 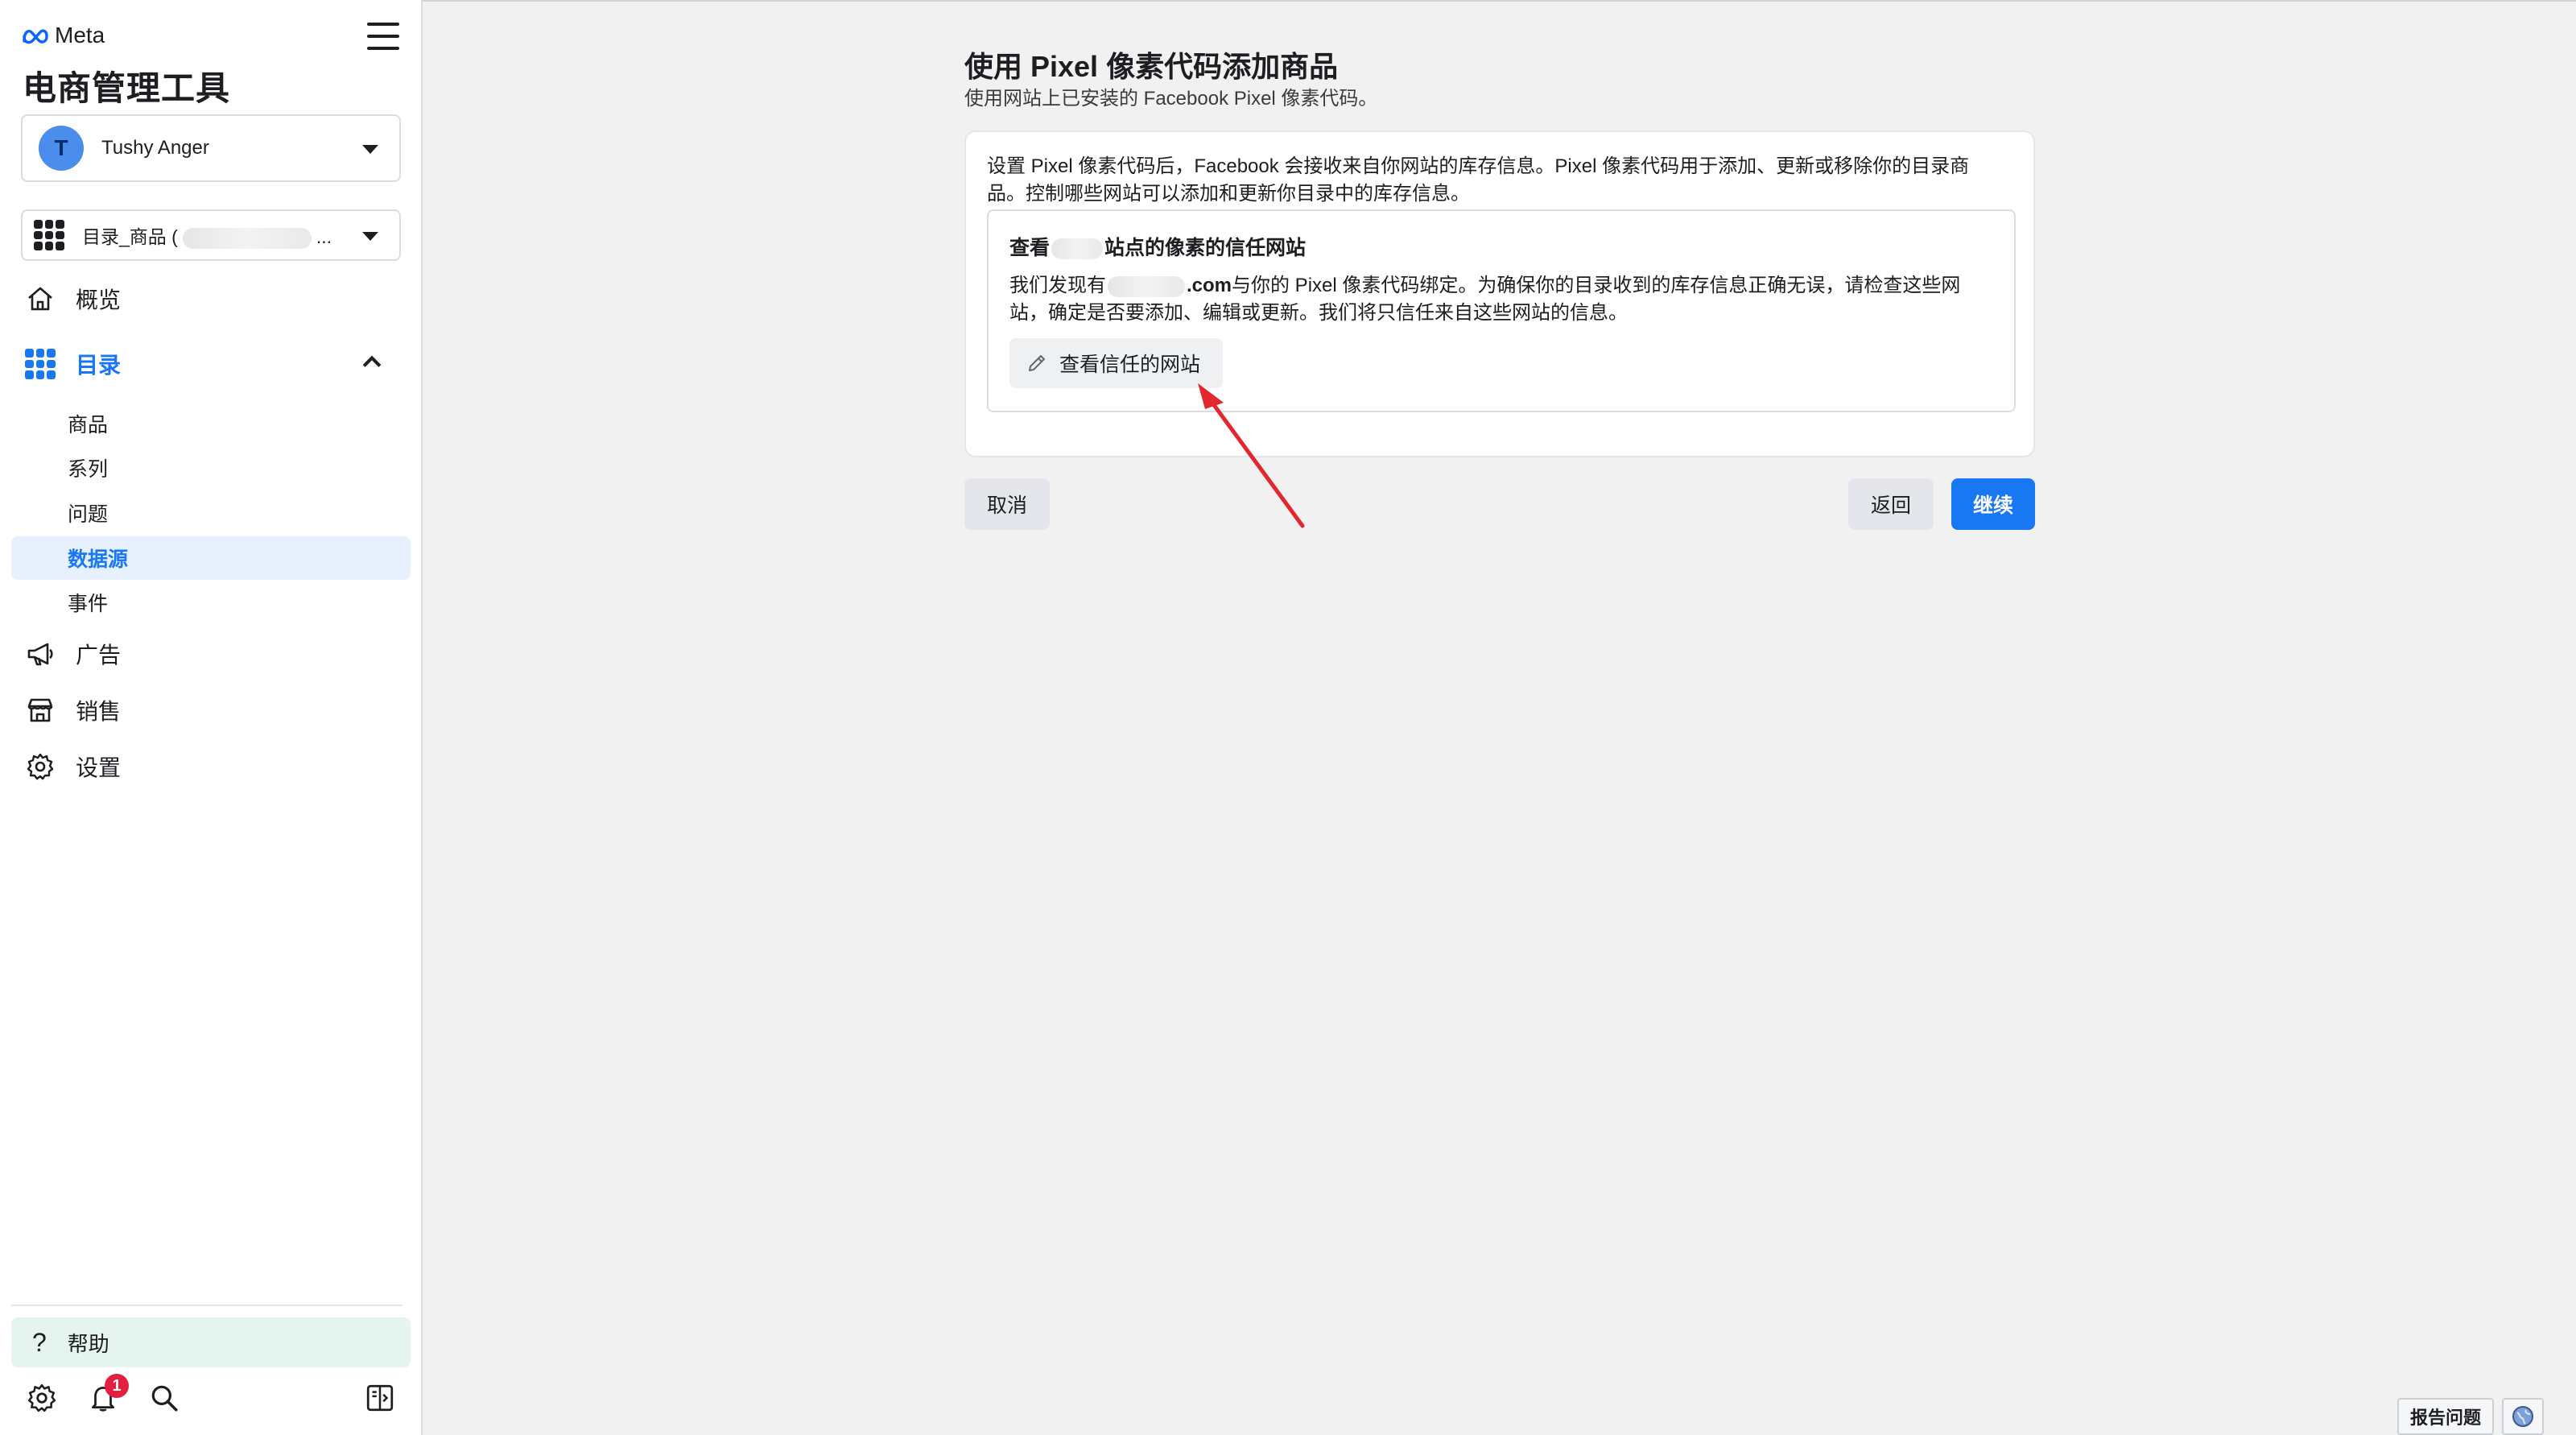 I want to click on nav-settings-label: 设置, so click(x=99, y=767).